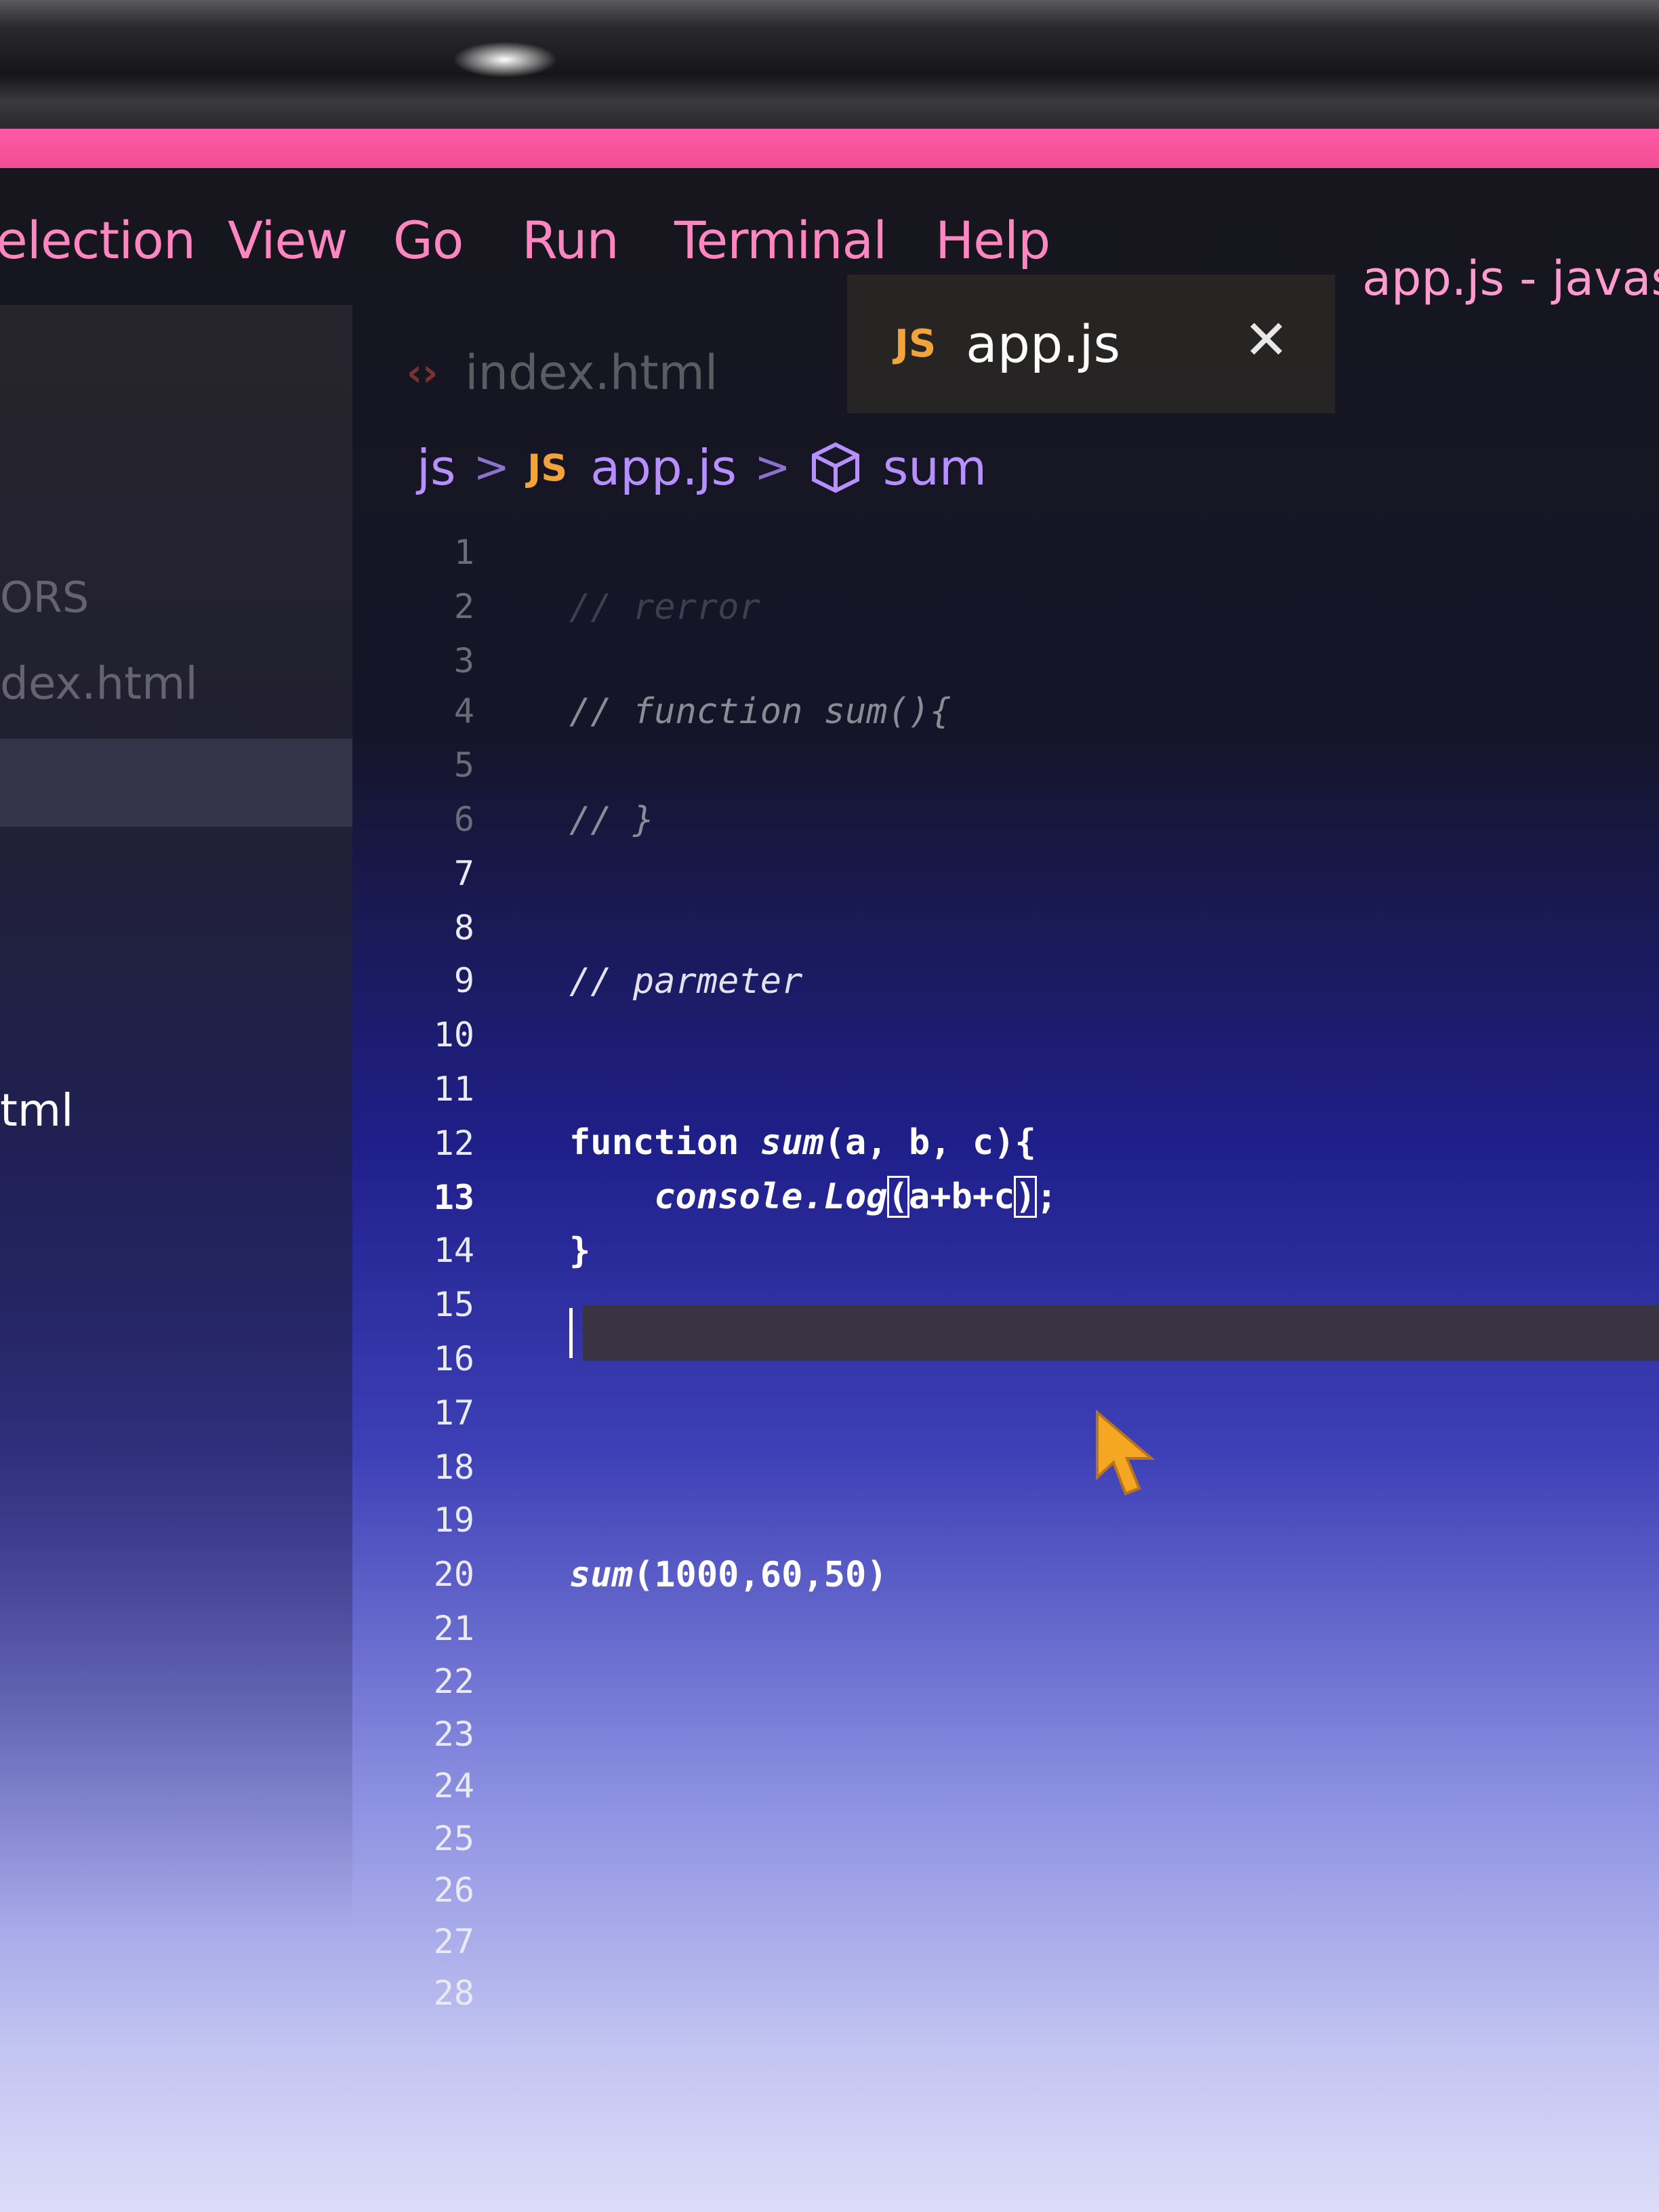 This screenshot has width=1659, height=2212. I want to click on tab-index-html: ‹› index.html, so click(562, 373).